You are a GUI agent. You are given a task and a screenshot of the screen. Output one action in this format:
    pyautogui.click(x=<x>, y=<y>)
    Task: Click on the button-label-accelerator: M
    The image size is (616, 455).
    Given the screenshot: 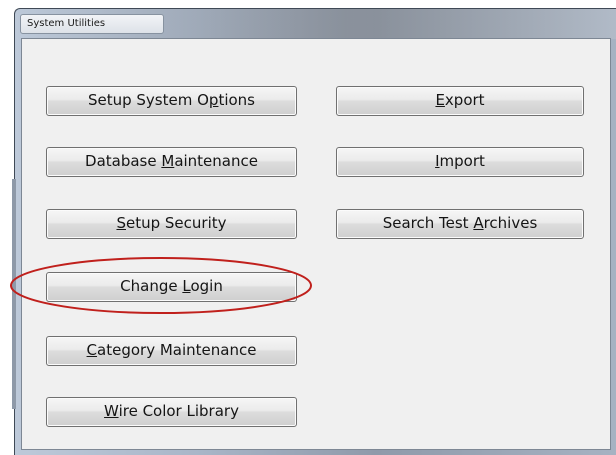 What is the action you would take?
    pyautogui.click(x=168, y=161)
    